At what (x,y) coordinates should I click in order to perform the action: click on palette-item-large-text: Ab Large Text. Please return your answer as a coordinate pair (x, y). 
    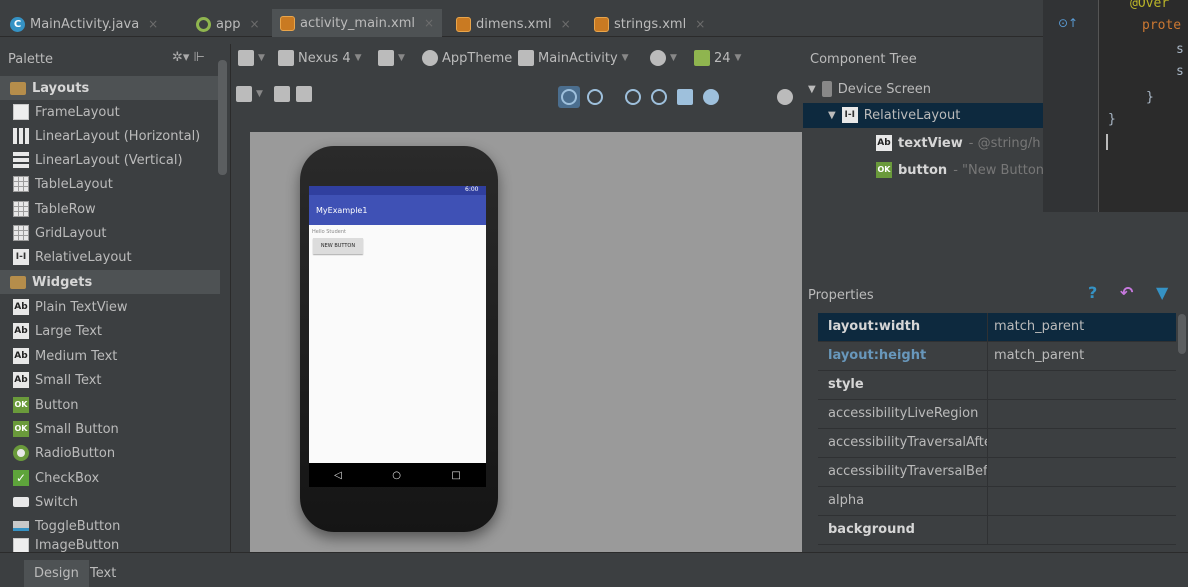
    Looking at the image, I should click on (110, 331).